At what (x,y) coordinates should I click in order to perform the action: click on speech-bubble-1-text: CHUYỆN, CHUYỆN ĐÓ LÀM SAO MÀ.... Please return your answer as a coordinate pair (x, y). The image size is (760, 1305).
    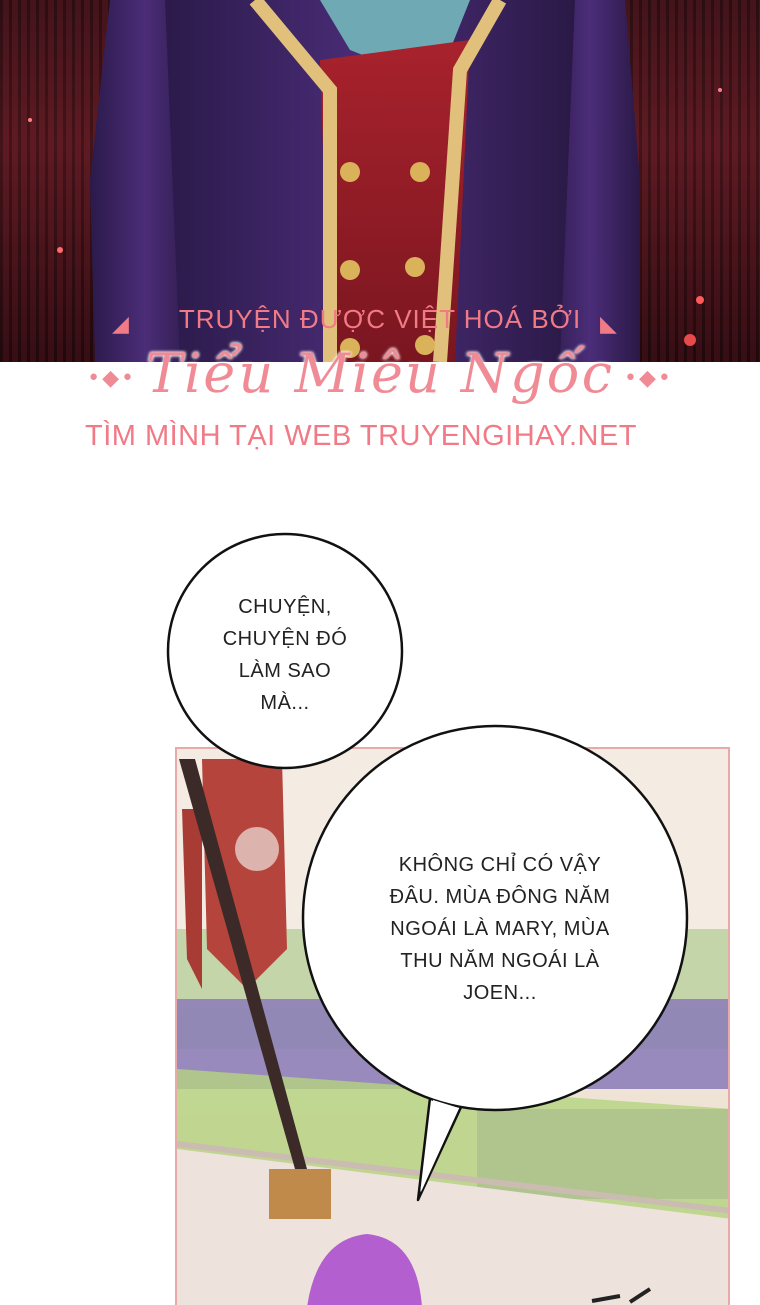
    Looking at the image, I should click on (285, 655).